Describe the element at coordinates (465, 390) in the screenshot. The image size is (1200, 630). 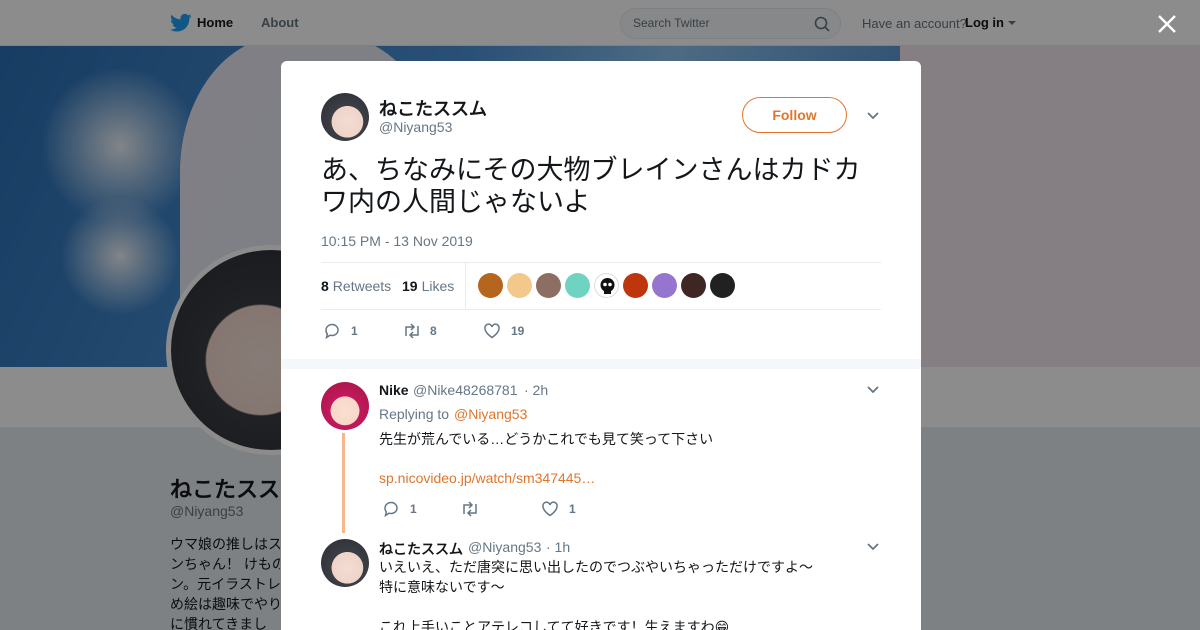
I see `reply-author-handle: @Nike48268781` at that location.